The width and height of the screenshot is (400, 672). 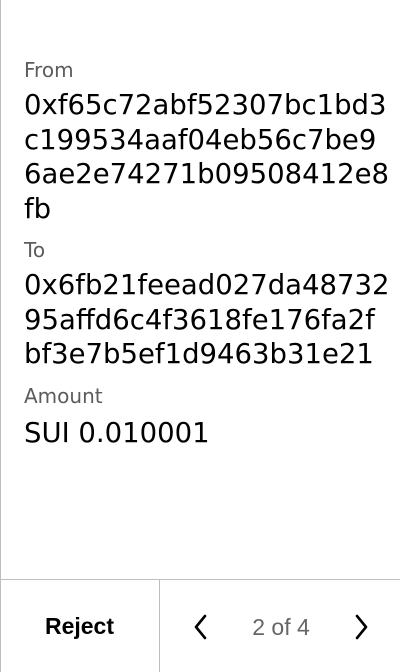 I want to click on amount-label: Amount, so click(x=63, y=395).